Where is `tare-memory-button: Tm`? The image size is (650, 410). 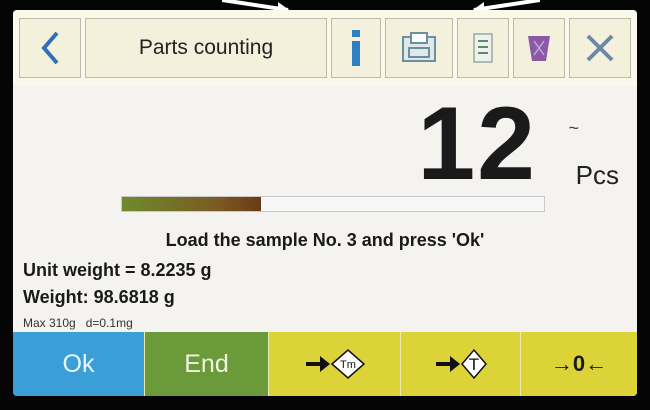 tare-memory-button: Tm is located at coordinates (335, 364).